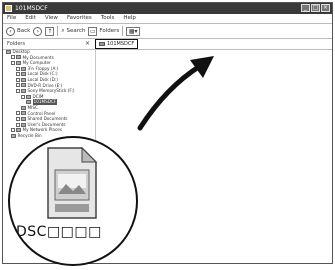 The height and width of the screenshot is (270, 335). Describe the element at coordinates (59, 232) in the screenshot. I see `file-name-label: DSC□□□□` at that location.